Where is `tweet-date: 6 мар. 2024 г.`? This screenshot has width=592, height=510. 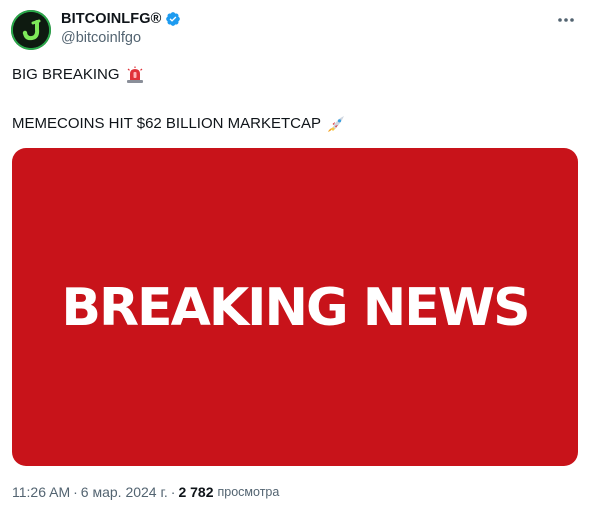 tweet-date: 6 мар. 2024 г. is located at coordinates (124, 492).